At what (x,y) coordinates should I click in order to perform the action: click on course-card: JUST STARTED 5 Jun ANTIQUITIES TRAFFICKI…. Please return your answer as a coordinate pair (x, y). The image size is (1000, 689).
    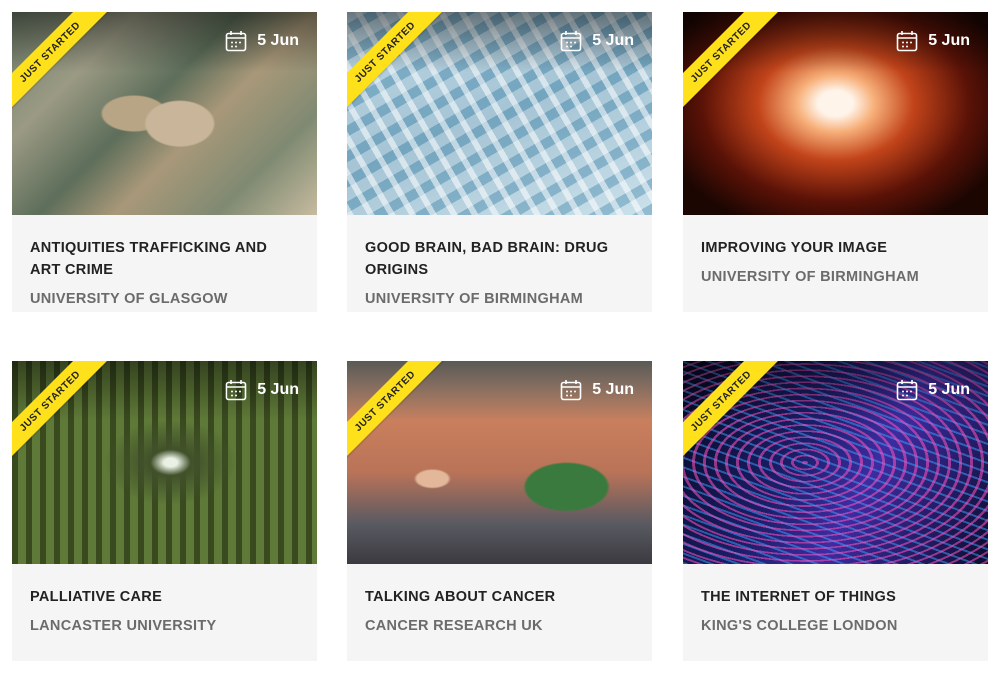
    Looking at the image, I should click on (164, 162).